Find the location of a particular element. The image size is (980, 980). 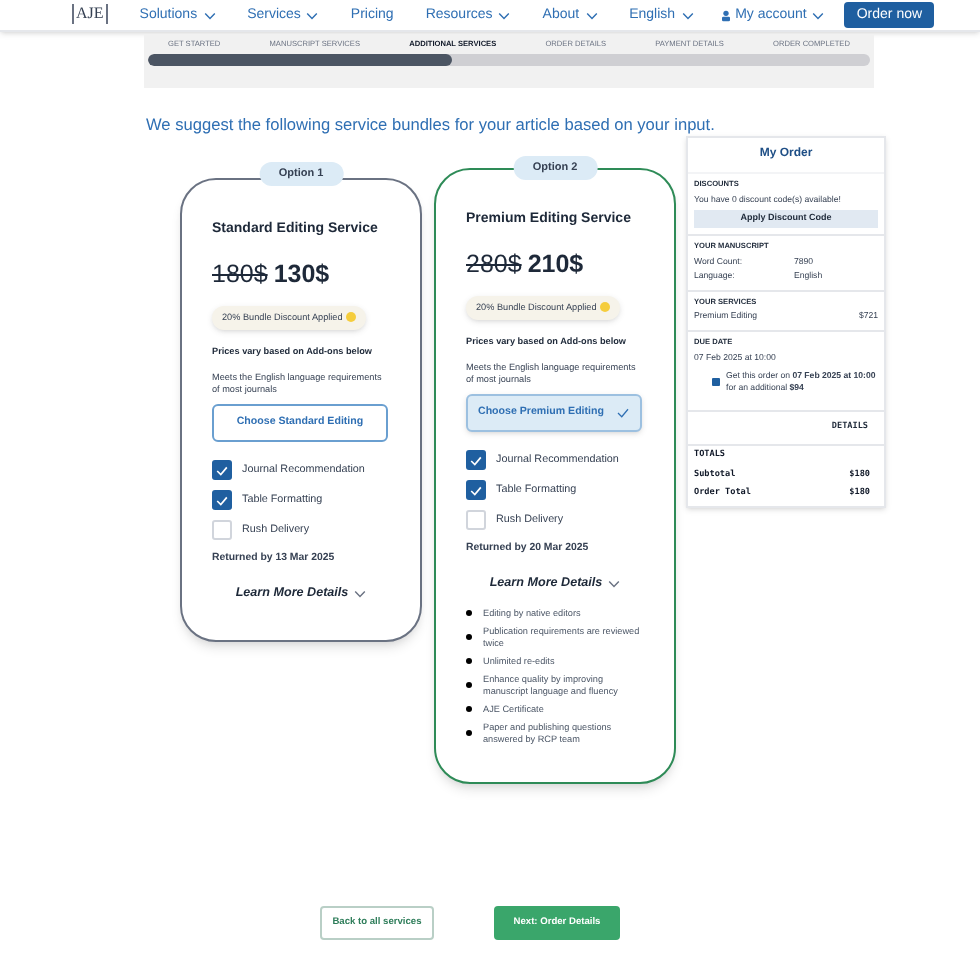

logo: AJE is located at coordinates (90, 14).